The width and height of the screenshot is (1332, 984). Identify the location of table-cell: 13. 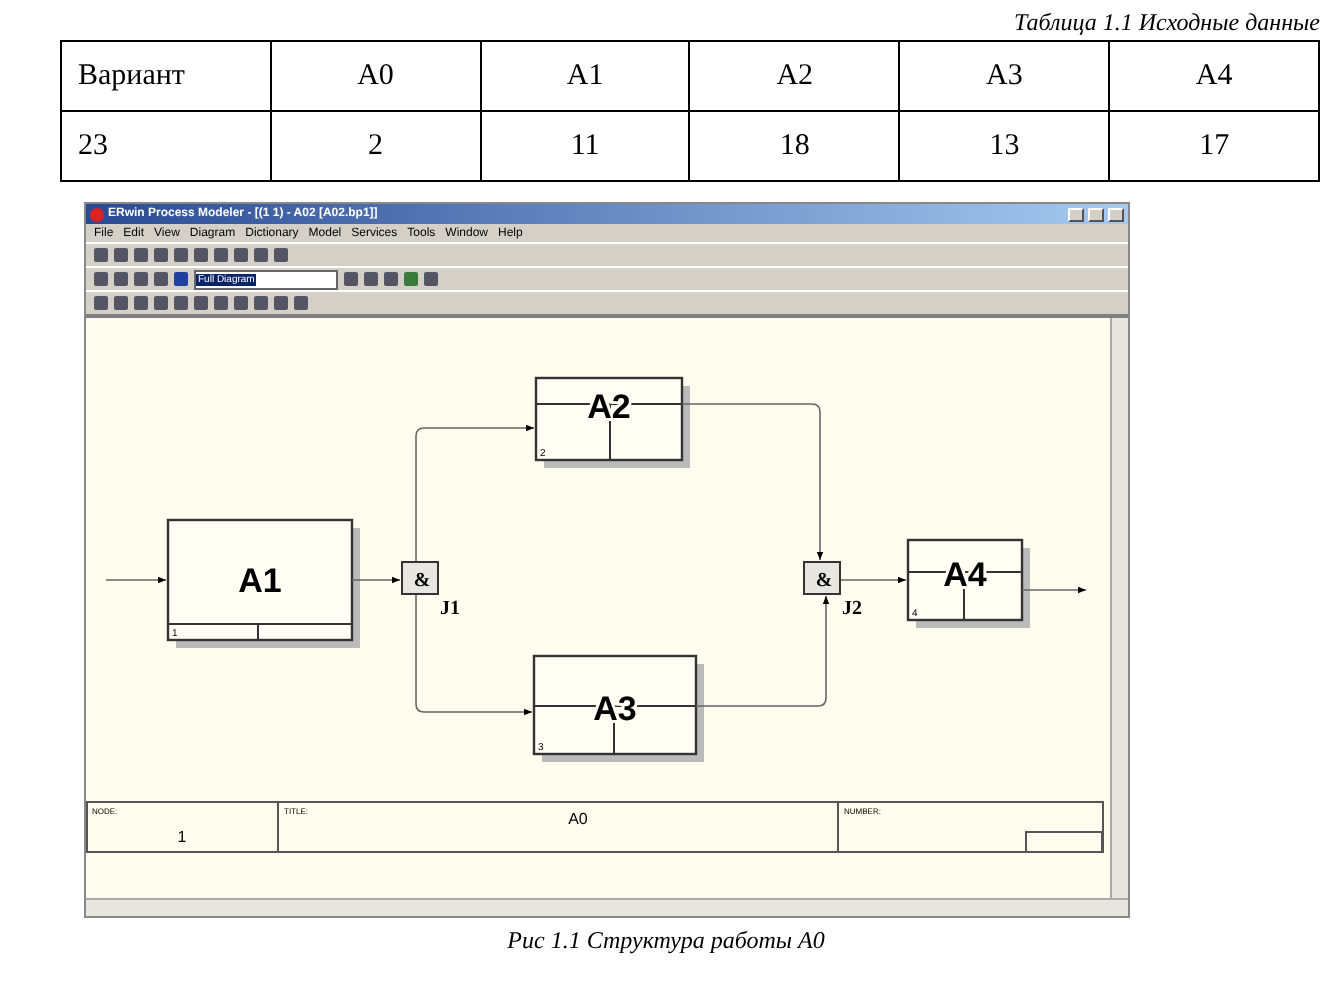
(1004, 146).